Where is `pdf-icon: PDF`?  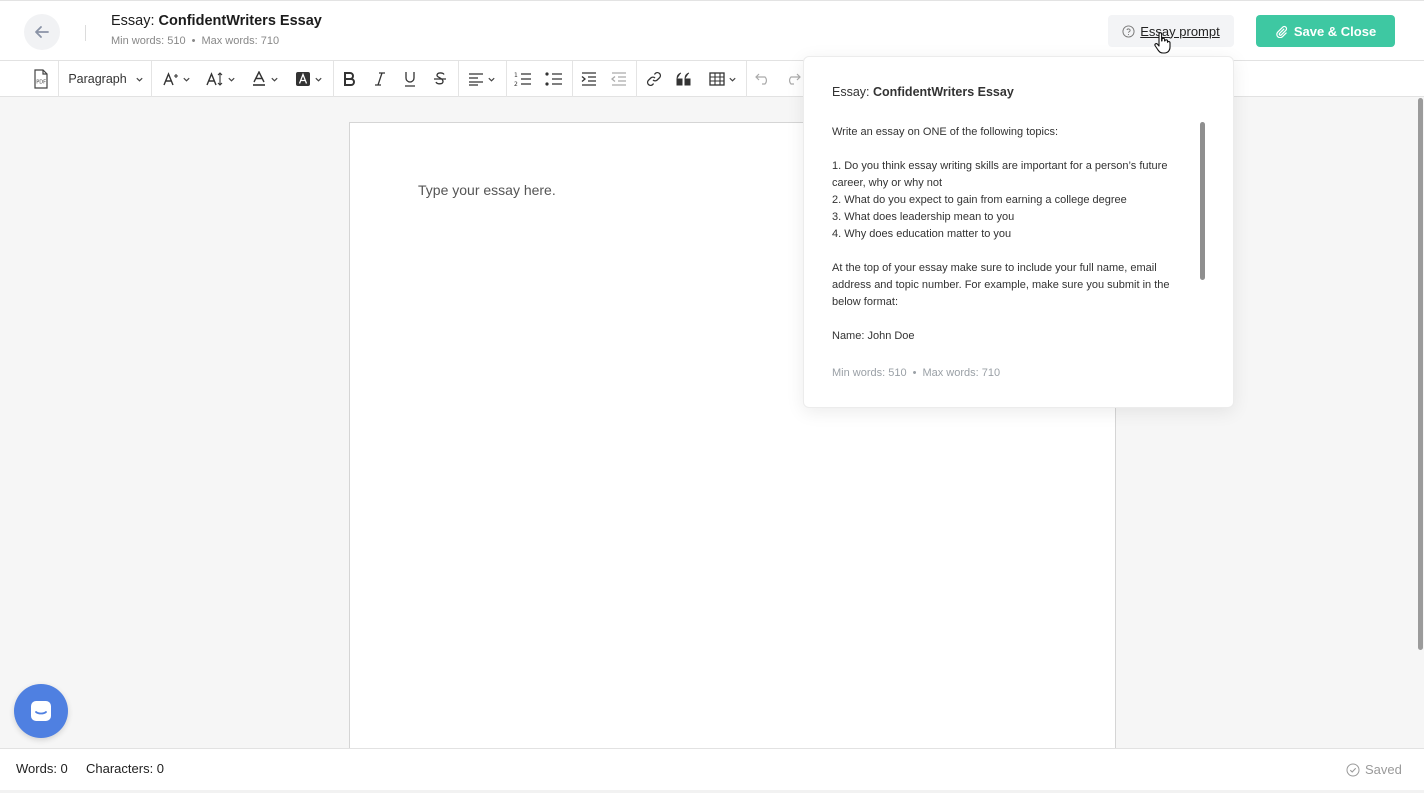
pdf-icon: PDF is located at coordinates (41, 79).